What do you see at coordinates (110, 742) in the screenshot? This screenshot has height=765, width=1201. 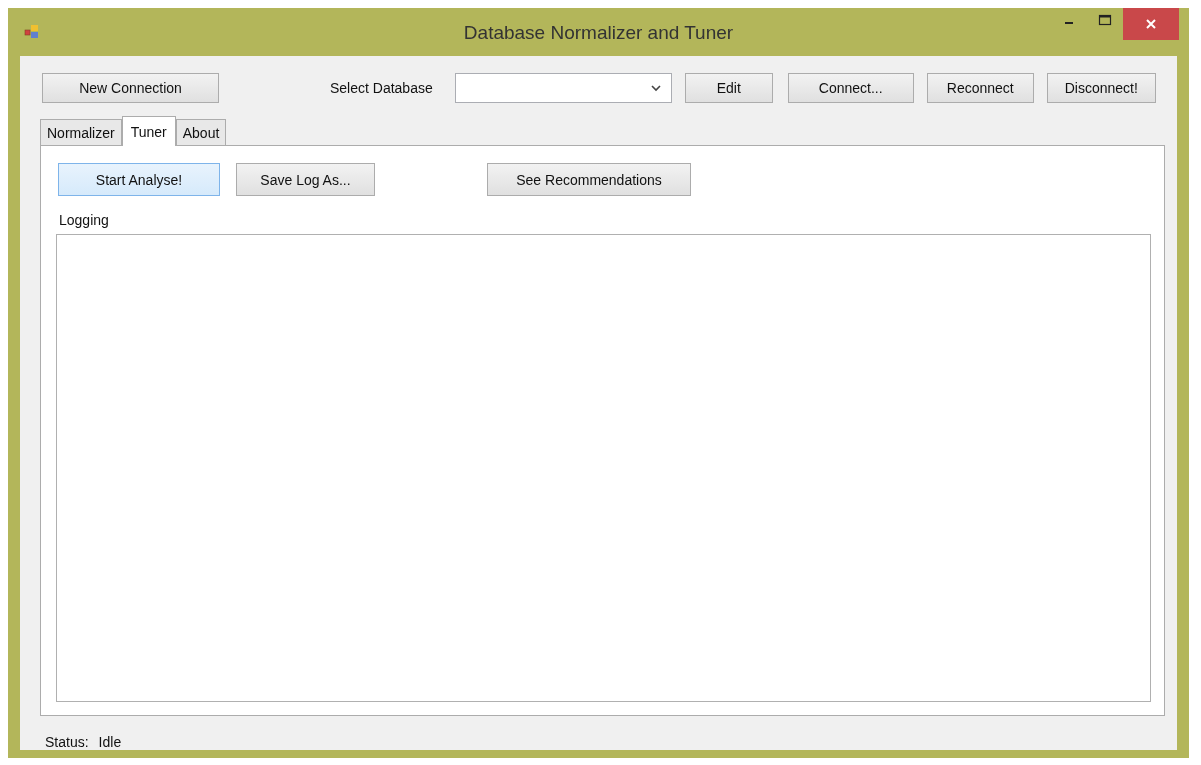 I see `status-value: Idle` at bounding box center [110, 742].